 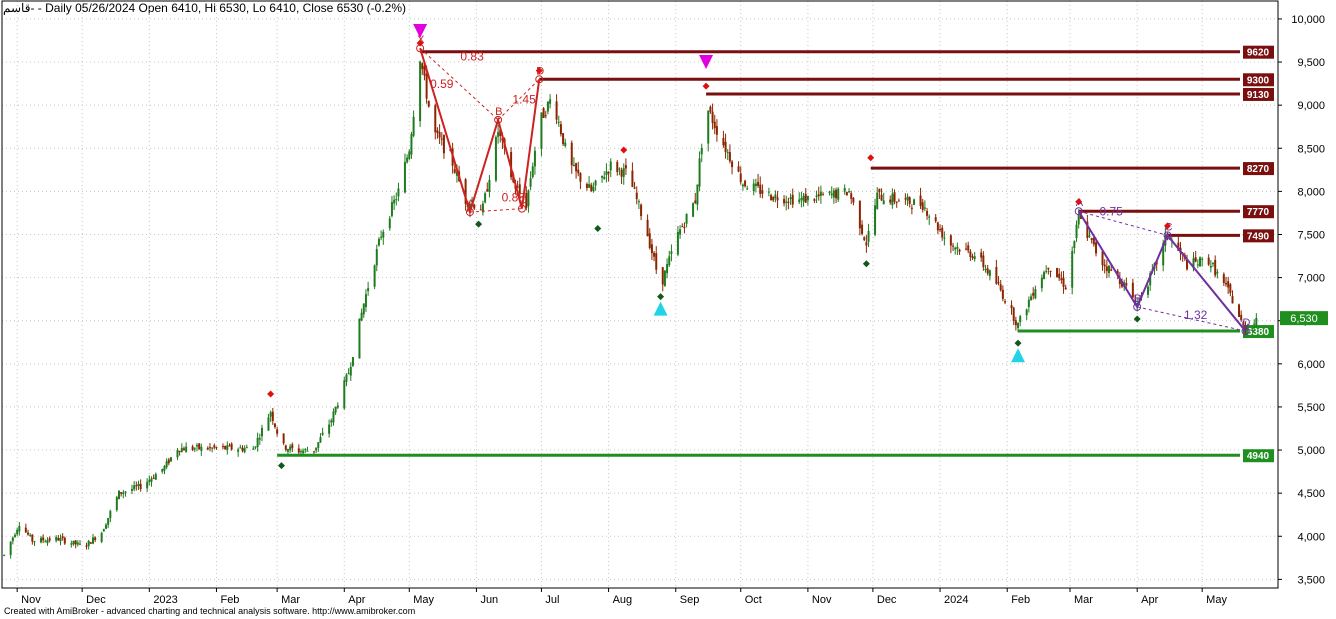 What do you see at coordinates (1162, 271) in the screenshot?
I see `pattern-leg` at bounding box center [1162, 271].